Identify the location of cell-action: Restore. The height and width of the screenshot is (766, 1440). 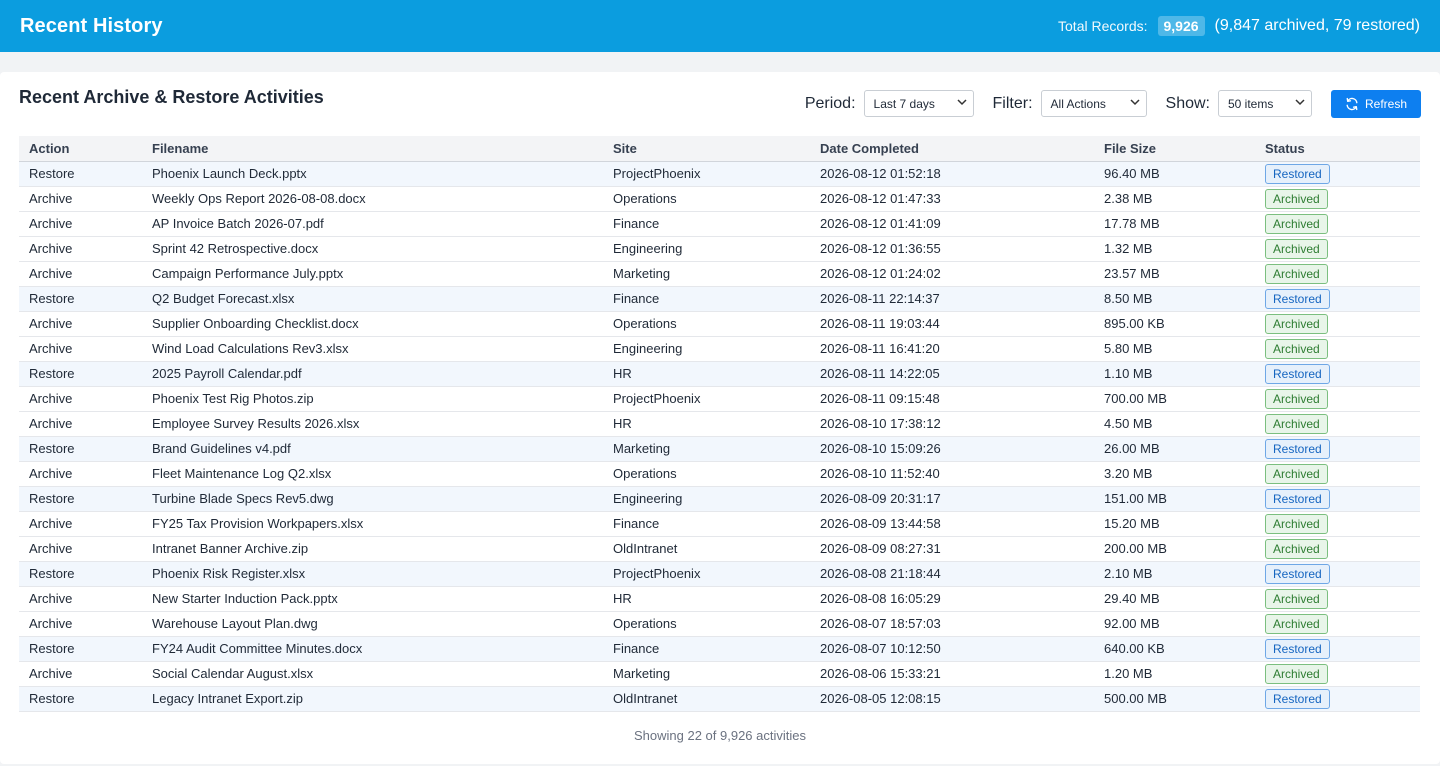
(52, 698).